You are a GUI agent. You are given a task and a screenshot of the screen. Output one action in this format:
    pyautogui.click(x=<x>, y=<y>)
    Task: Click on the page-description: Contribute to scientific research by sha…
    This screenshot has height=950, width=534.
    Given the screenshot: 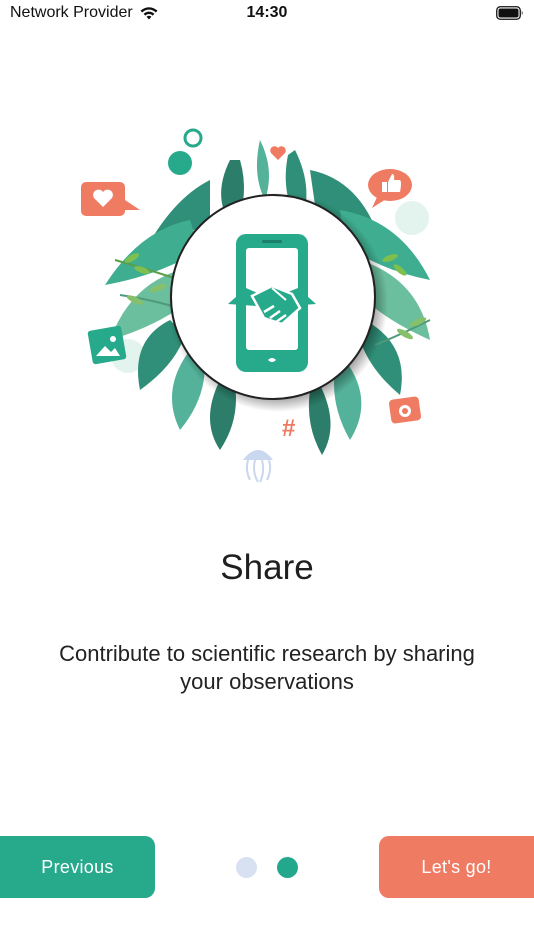 What is the action you would take?
    pyautogui.click(x=267, y=667)
    